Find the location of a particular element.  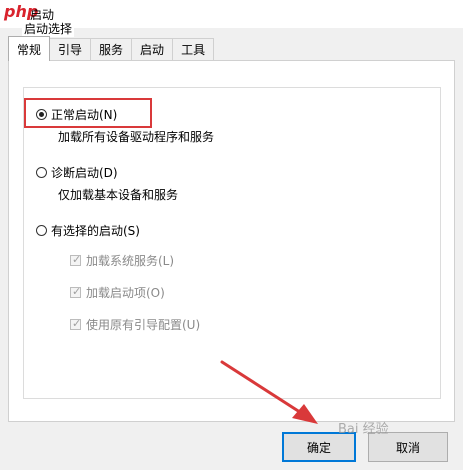

annotation-arrow is located at coordinates (269, 392).